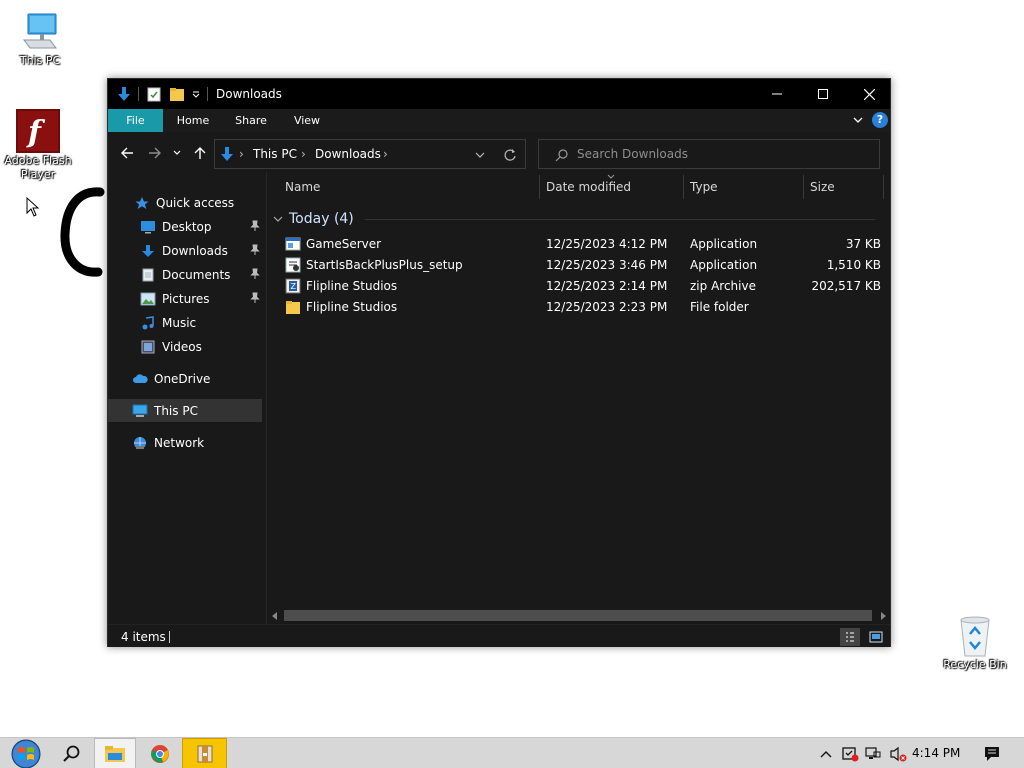 The width and height of the screenshot is (1024, 768). I want to click on windows-start-orb-icon, so click(26, 753).